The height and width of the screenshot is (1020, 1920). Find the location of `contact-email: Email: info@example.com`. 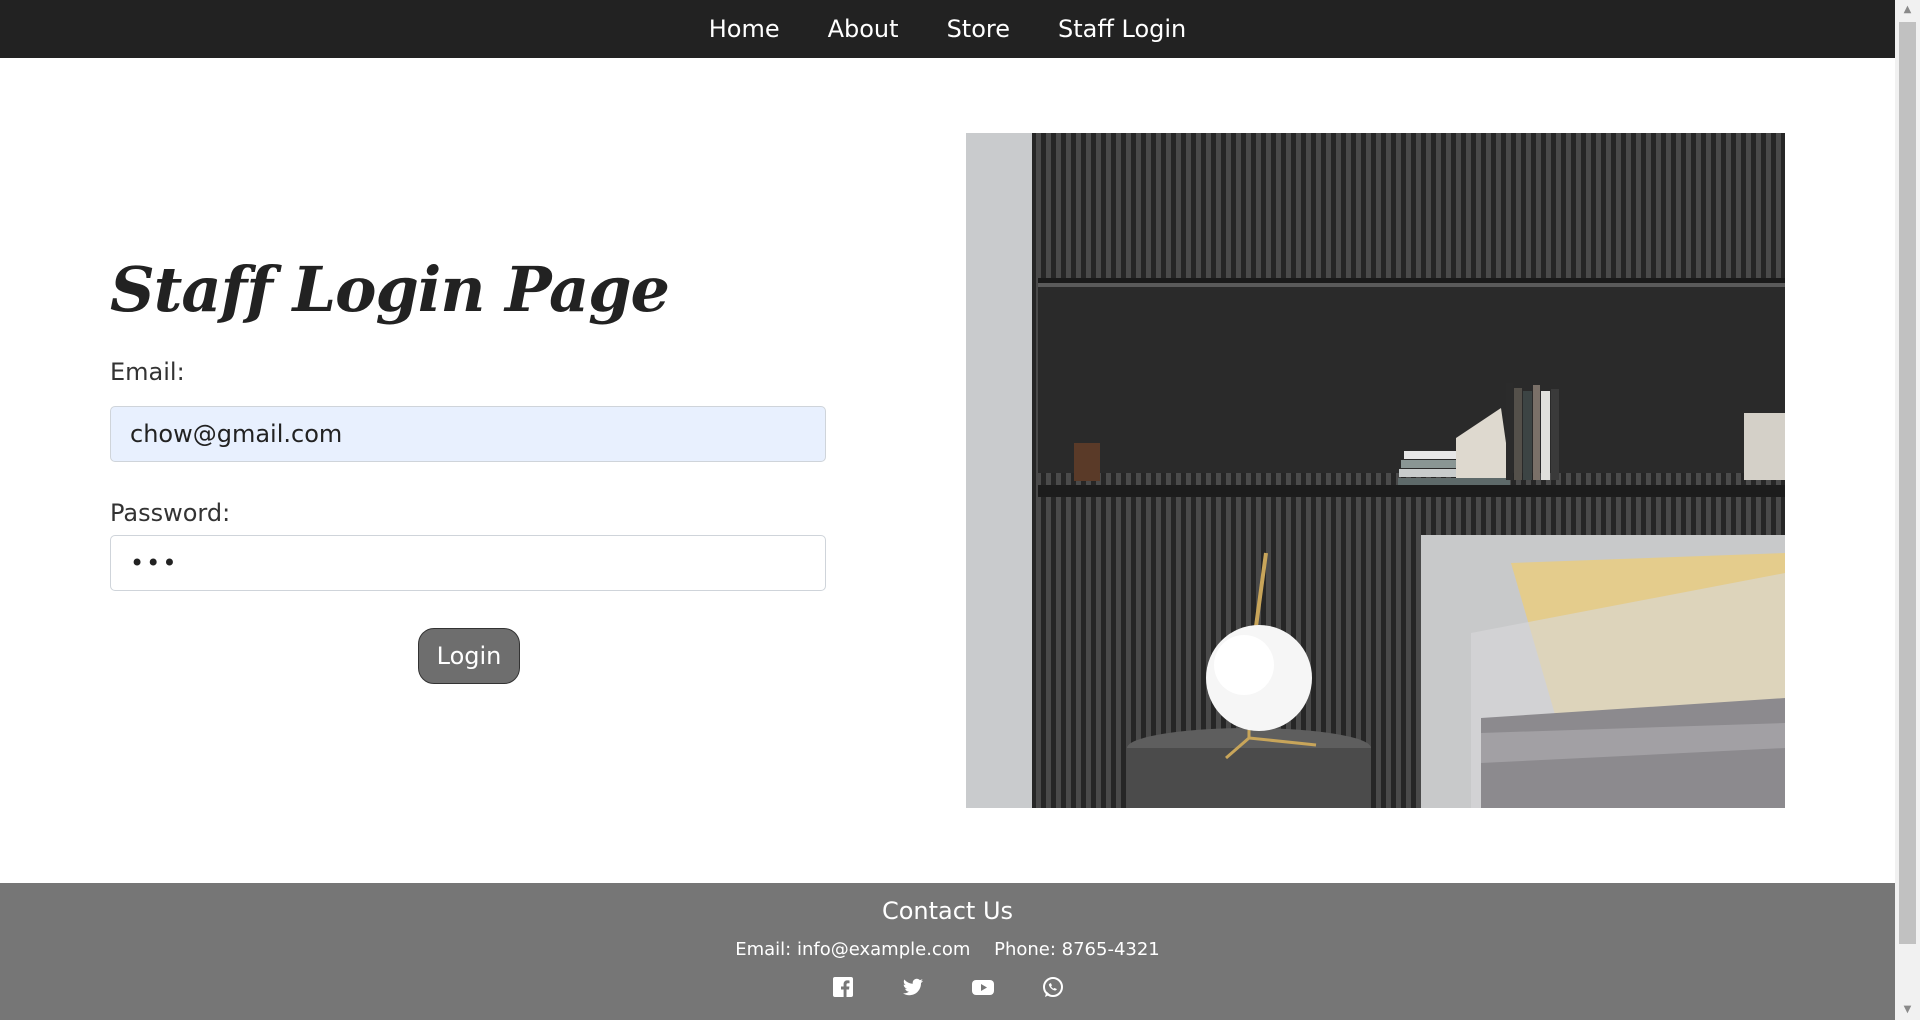

contact-email: Email: info@example.com is located at coordinates (853, 949).